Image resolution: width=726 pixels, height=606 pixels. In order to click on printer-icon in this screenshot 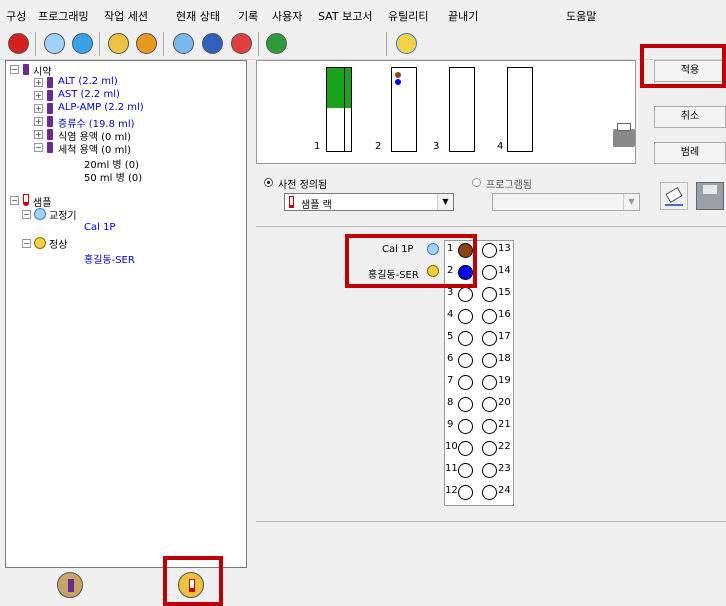, I will do `click(624, 135)`.